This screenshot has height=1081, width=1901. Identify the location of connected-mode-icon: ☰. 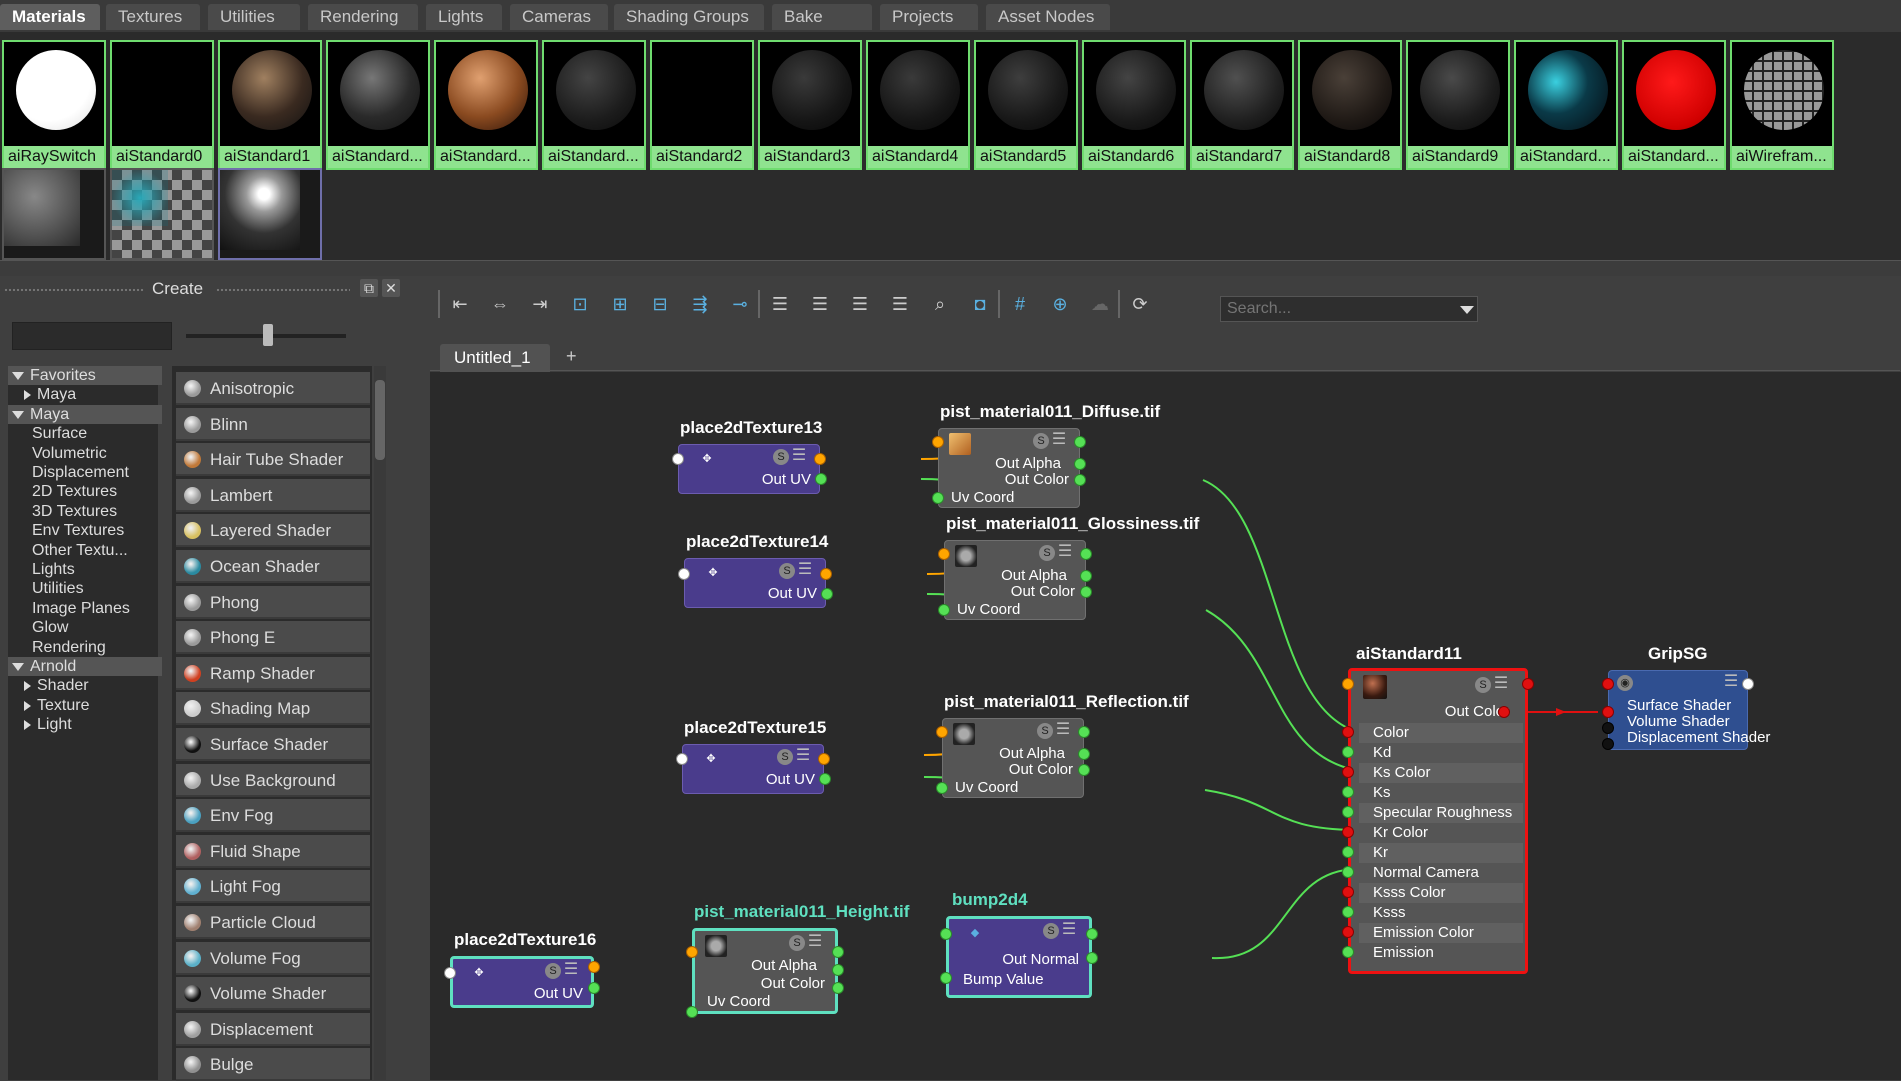
(820, 304).